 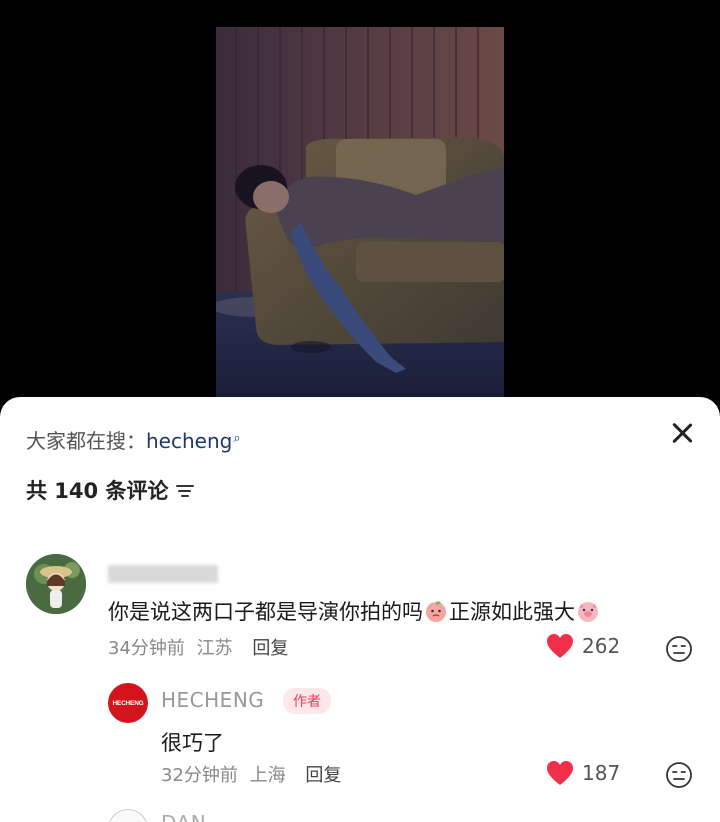 I want to click on search-icon: ⌕, so click(x=237, y=438).